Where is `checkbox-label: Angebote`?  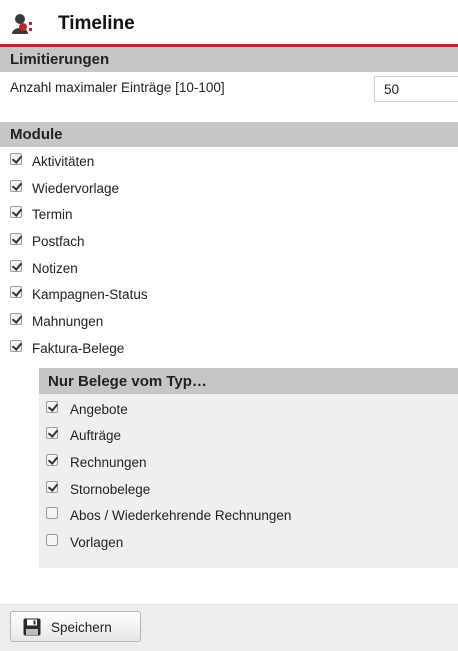
checkbox-label: Angebote is located at coordinates (99, 409).